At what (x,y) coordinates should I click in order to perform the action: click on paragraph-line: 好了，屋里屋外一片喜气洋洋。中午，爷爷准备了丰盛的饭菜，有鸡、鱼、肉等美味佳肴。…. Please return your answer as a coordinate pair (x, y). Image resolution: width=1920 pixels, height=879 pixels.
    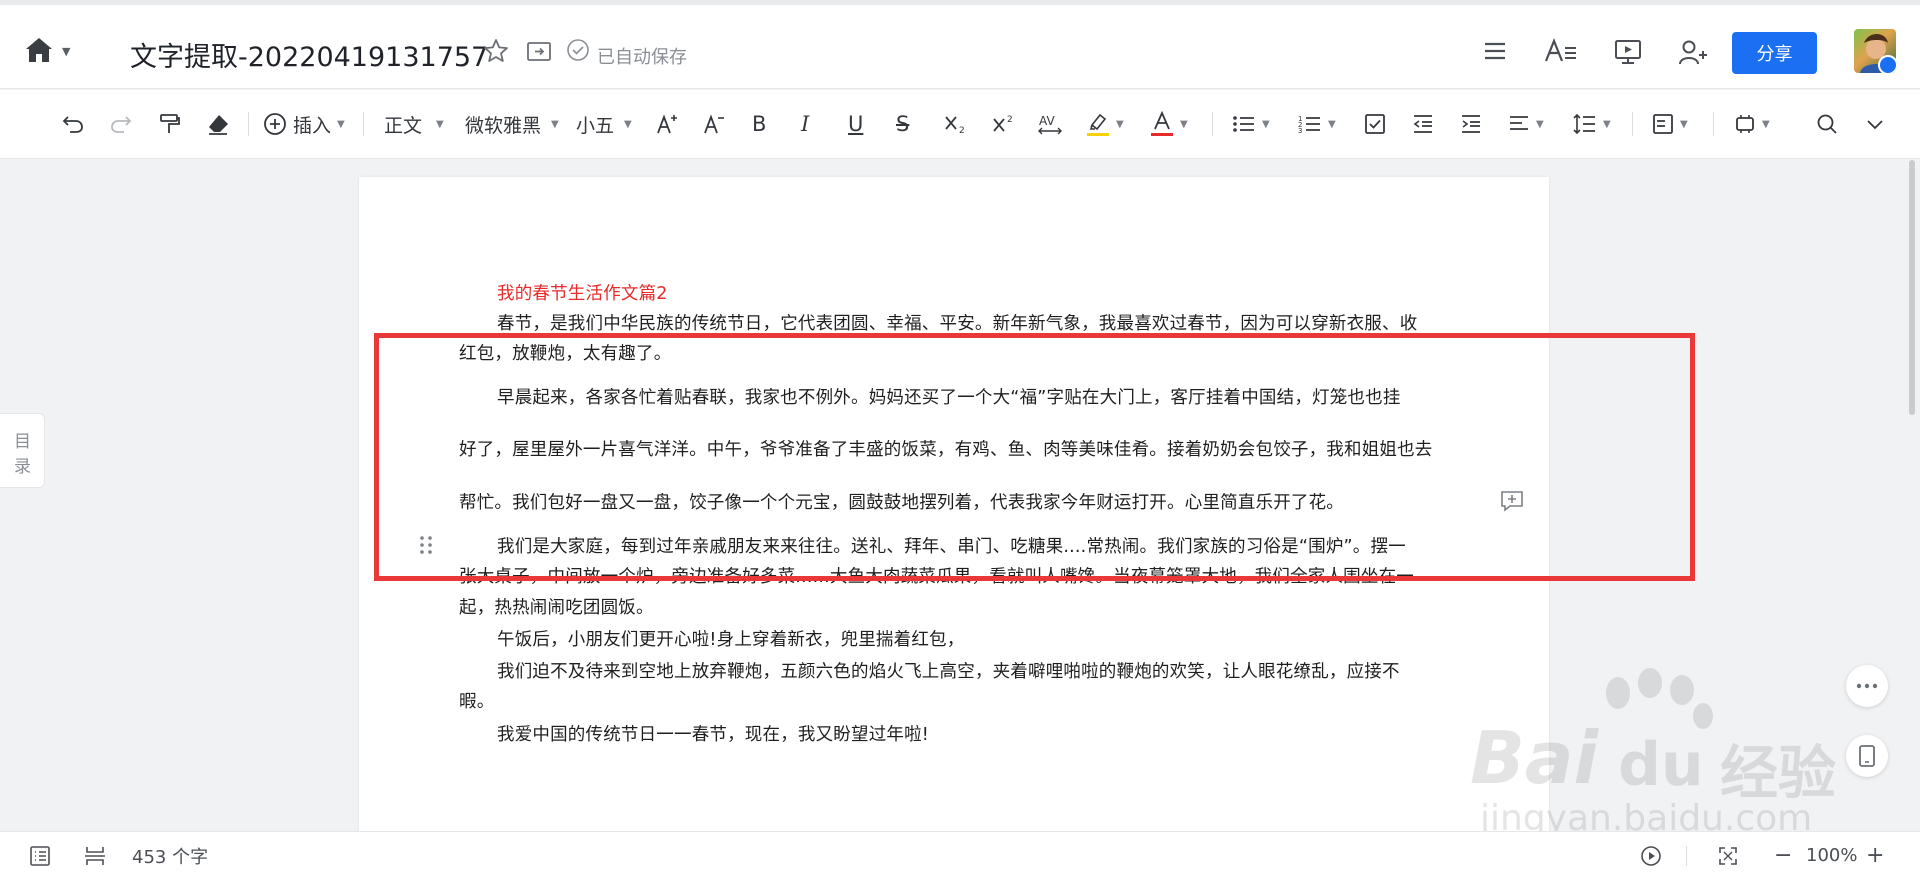
    Looking at the image, I should click on (946, 450).